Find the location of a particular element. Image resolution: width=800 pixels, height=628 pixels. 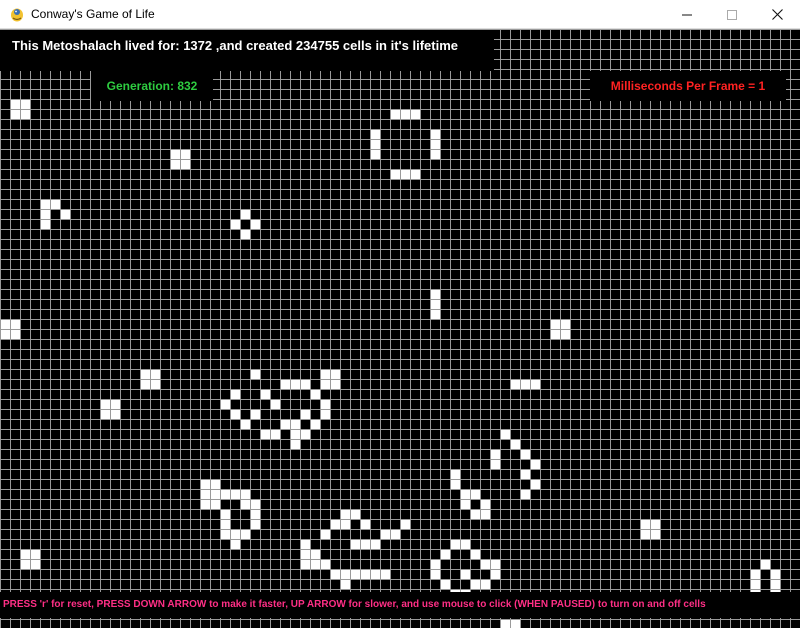

title-bar: Conway's Game of Life is located at coordinates (400, 14).